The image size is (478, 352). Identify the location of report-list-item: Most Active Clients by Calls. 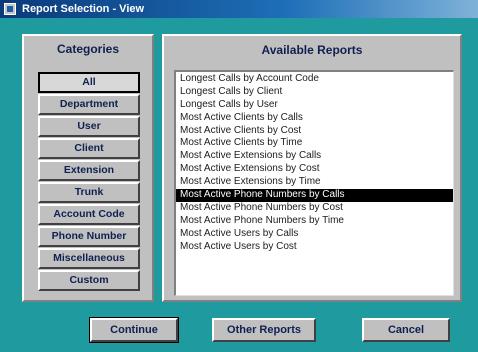
(314, 118).